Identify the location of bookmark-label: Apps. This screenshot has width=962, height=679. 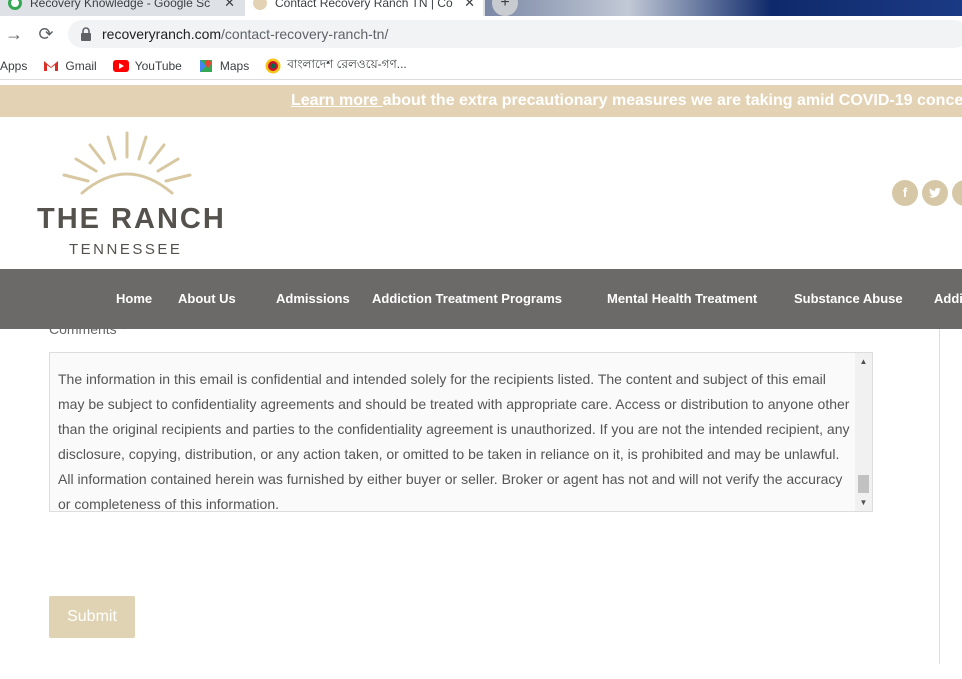
(14, 65).